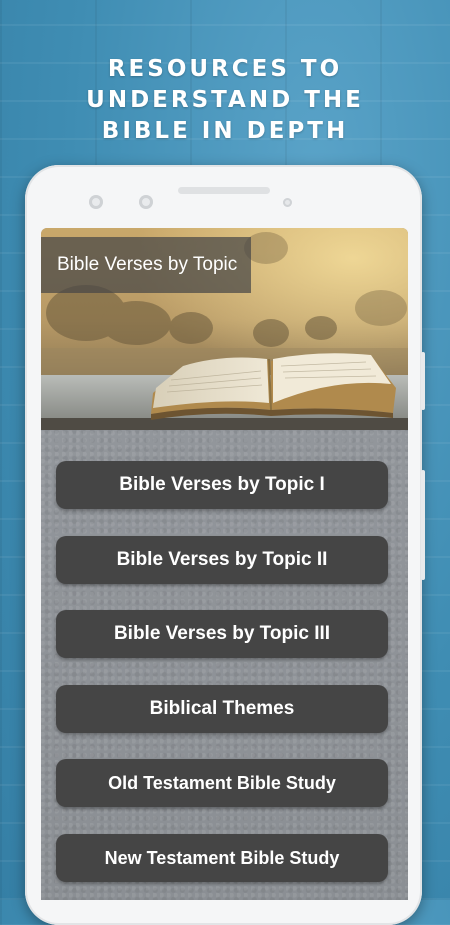 The height and width of the screenshot is (925, 450). I want to click on front-sensor-icon, so click(146, 202).